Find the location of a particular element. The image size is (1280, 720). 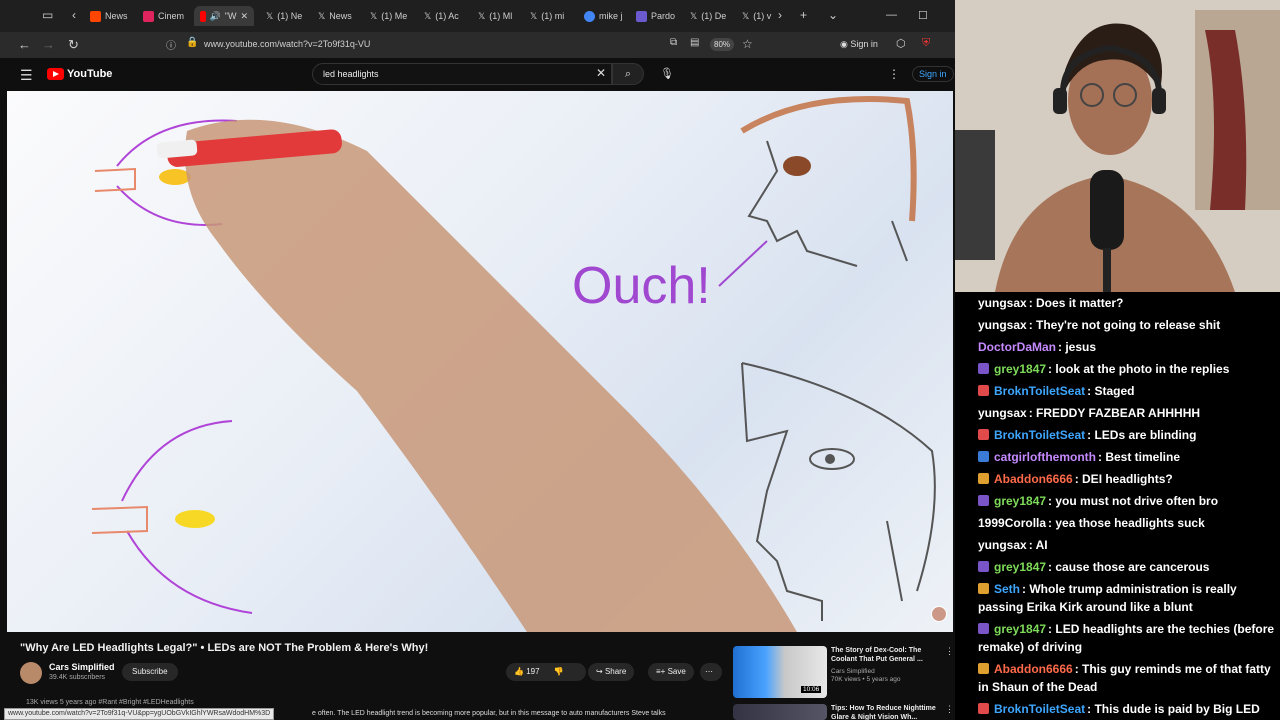

tab-x-3: 𝕏 (1) Me is located at coordinates (393, 16).